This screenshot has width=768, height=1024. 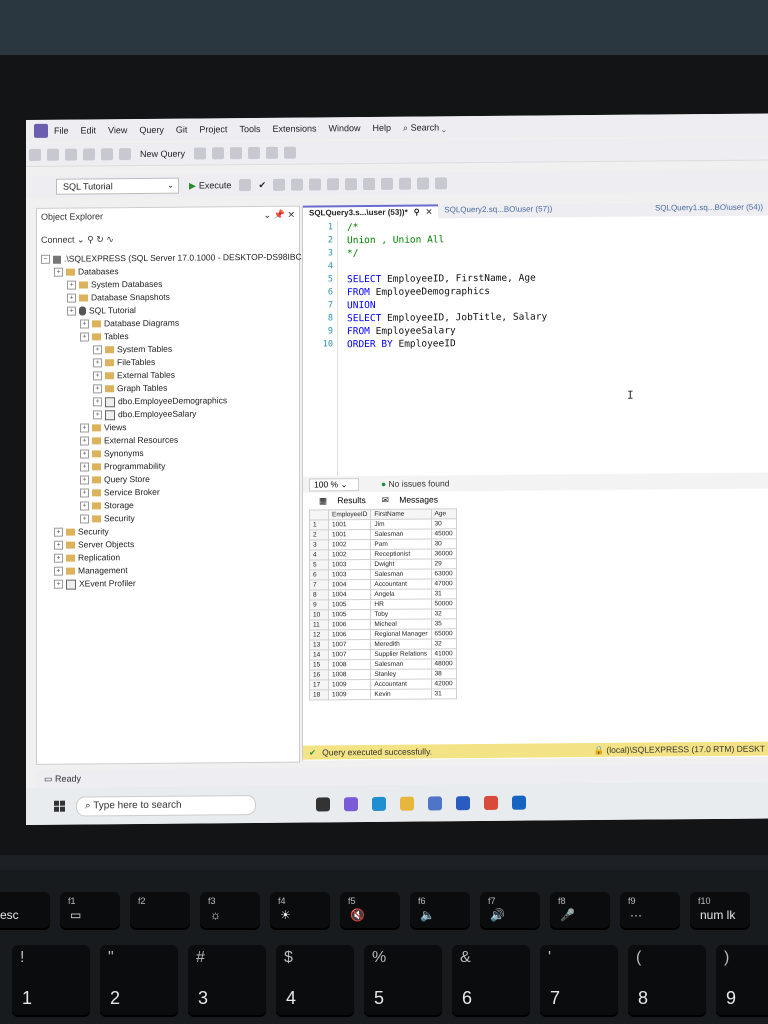 What do you see at coordinates (423, 183) in the screenshot?
I see `indent-icon` at bounding box center [423, 183].